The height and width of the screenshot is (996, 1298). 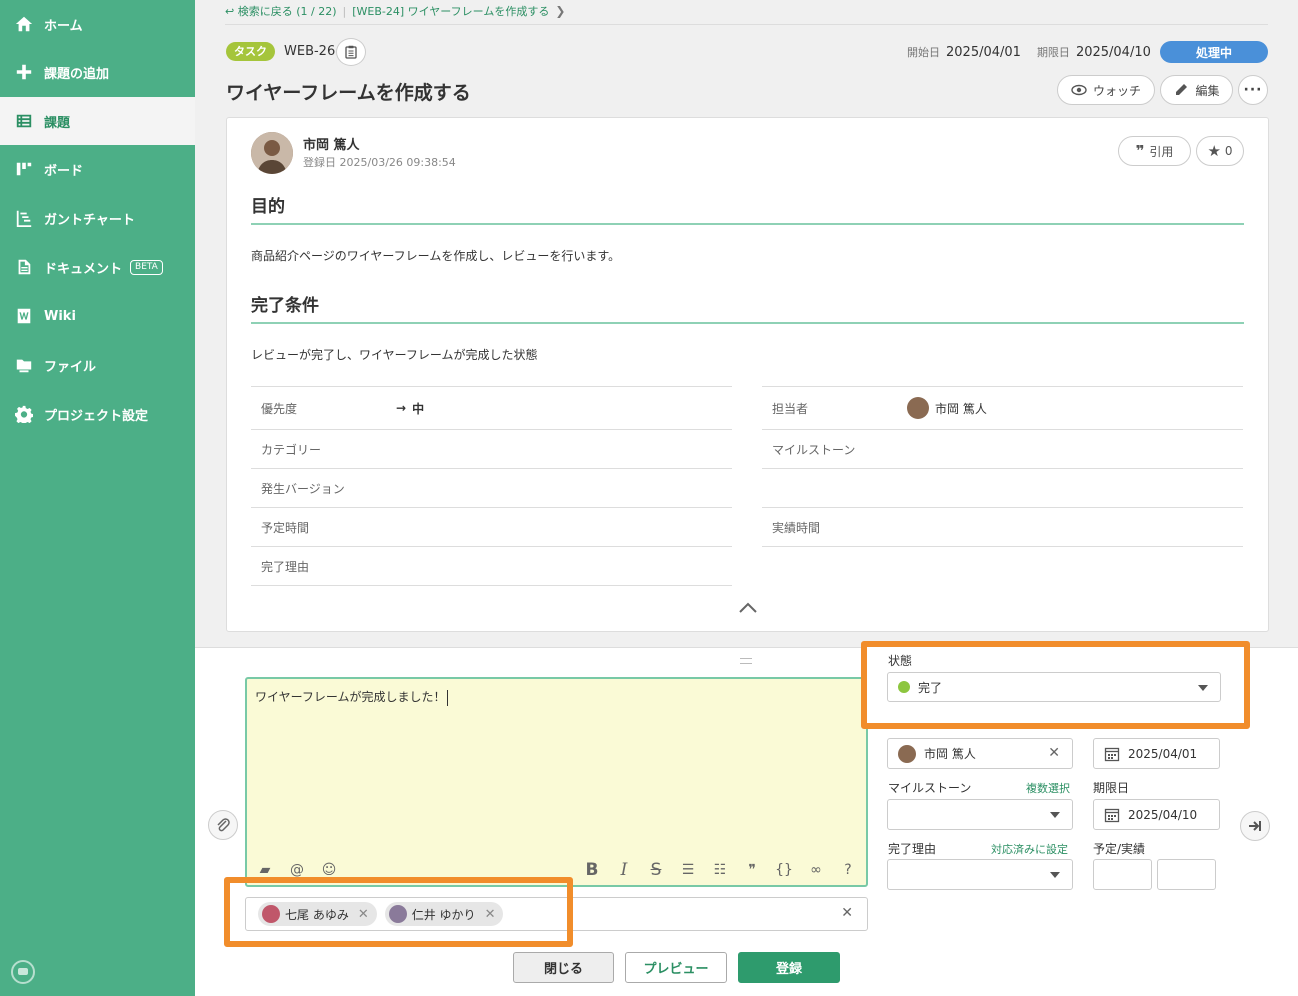 I want to click on resolution-select, so click(x=980, y=874).